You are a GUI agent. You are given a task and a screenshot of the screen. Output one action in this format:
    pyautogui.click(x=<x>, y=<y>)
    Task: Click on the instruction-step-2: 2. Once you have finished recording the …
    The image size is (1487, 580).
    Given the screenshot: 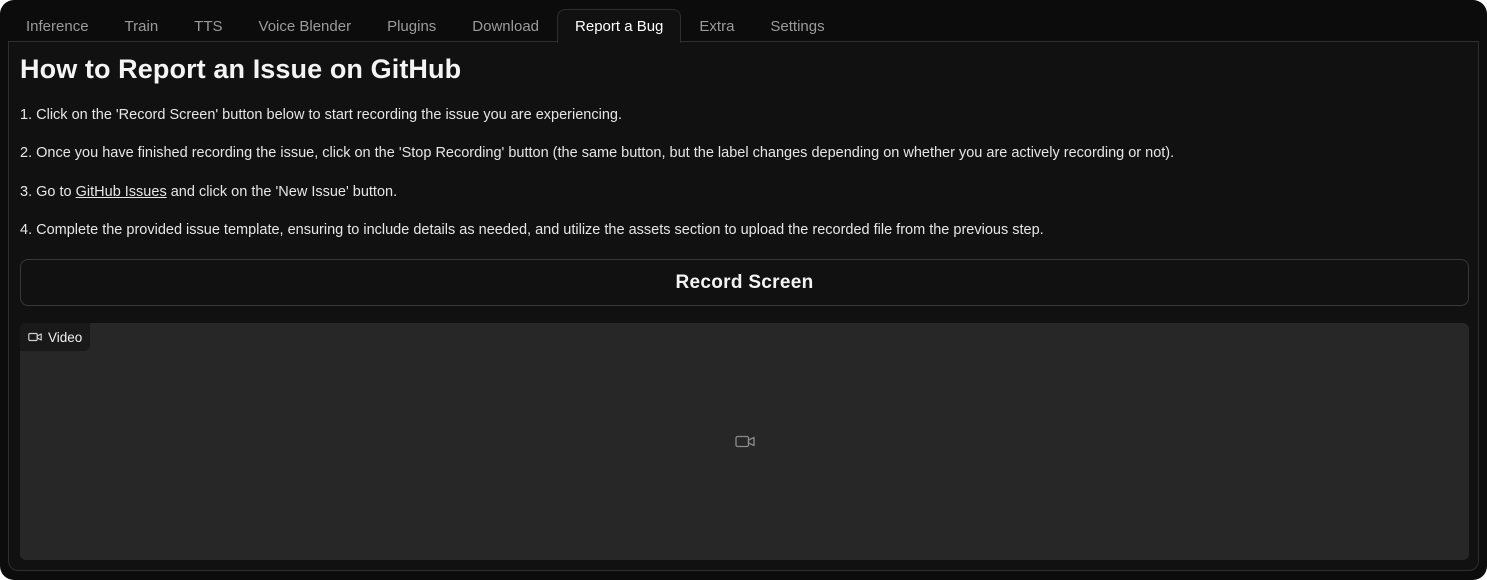 What is the action you would take?
    pyautogui.click(x=597, y=153)
    